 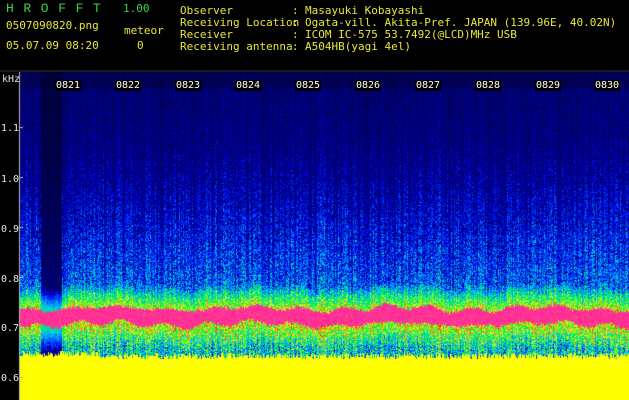 What do you see at coordinates (52, 25) in the screenshot?
I see `file-name: 0507090820.png` at bounding box center [52, 25].